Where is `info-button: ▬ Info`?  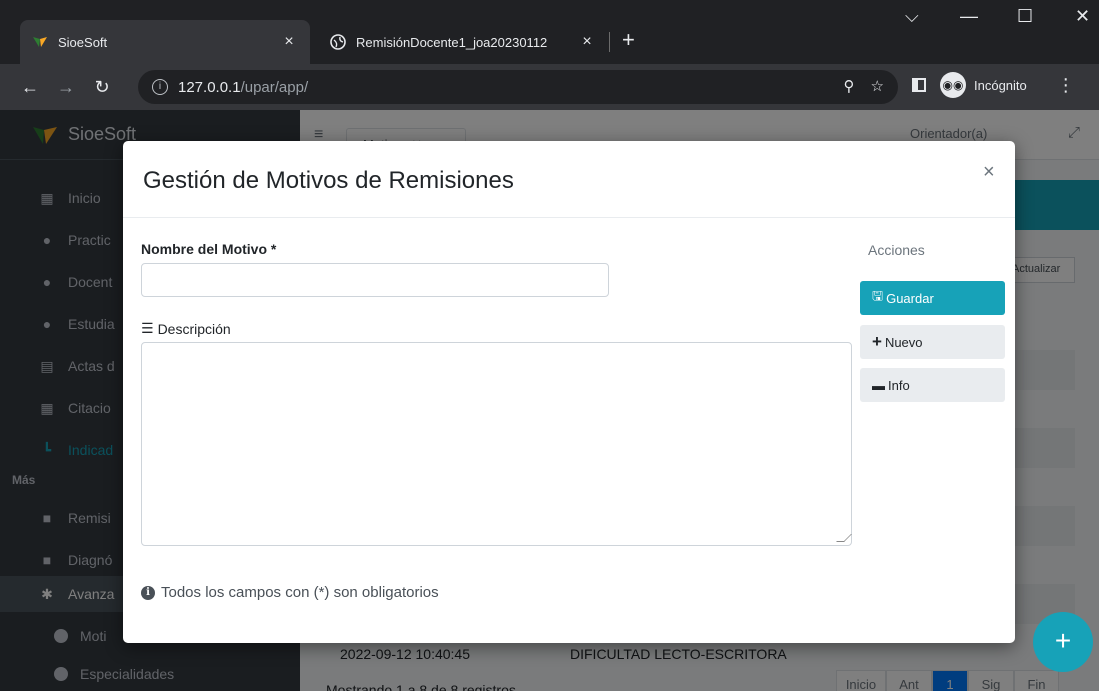 info-button: ▬ Info is located at coordinates (932, 385).